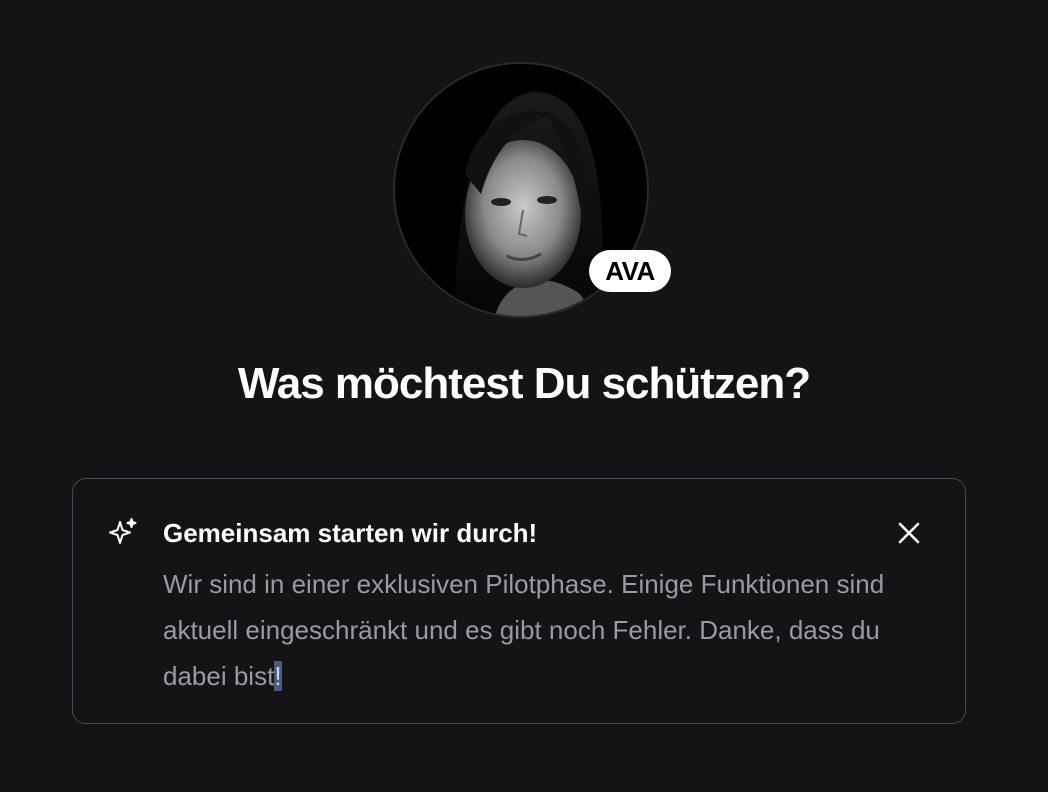  I want to click on notice-title: Gemeinsam starten wir durch!, so click(350, 533).